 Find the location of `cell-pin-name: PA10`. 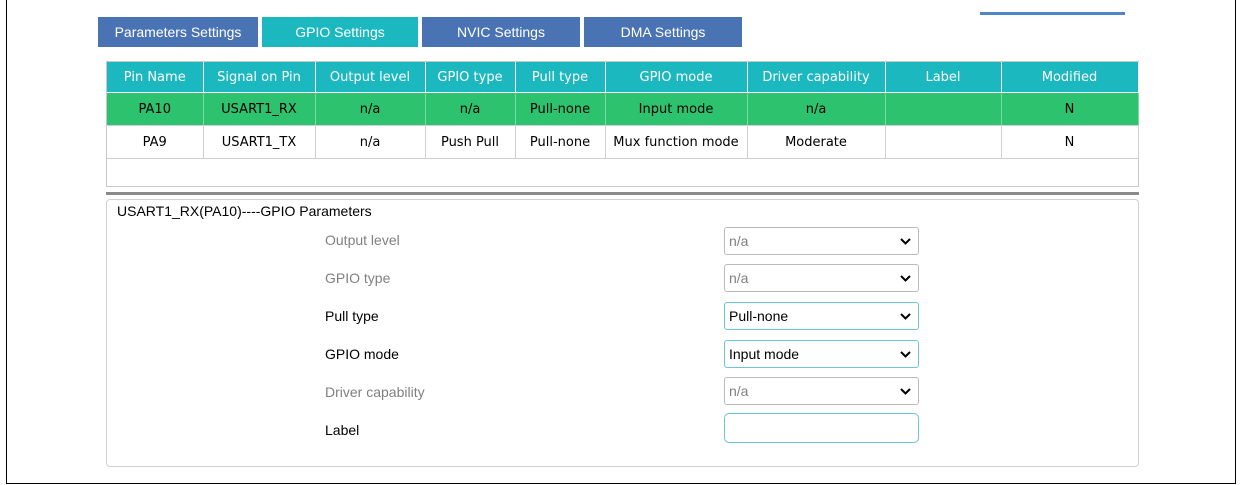

cell-pin-name: PA10 is located at coordinates (155, 109).